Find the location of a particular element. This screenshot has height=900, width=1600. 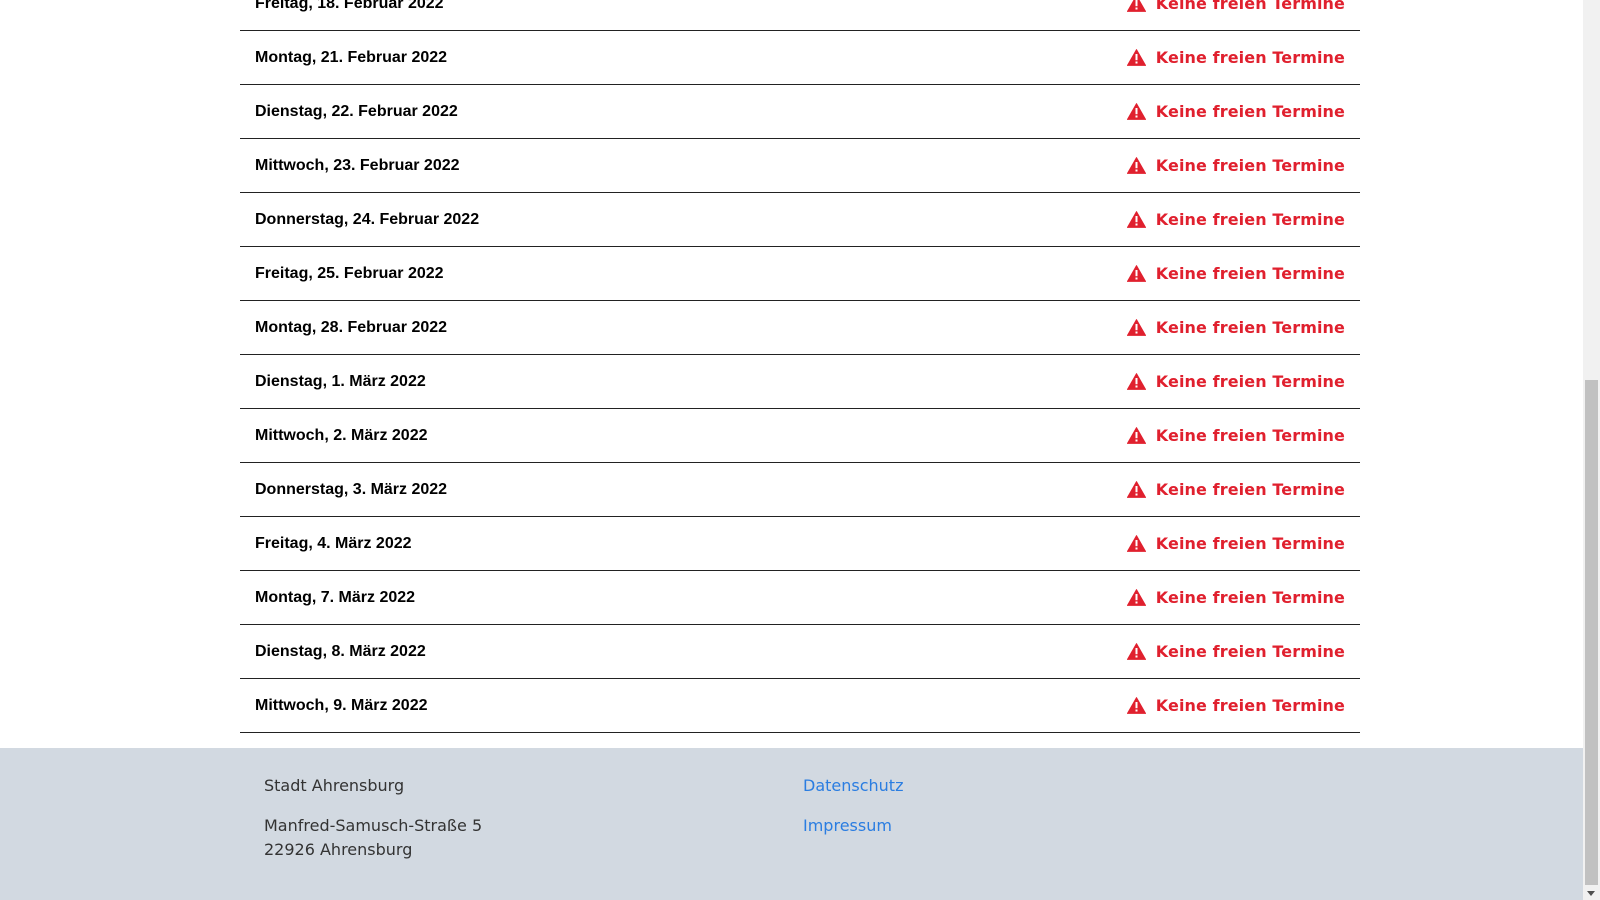

scroll-down-arrow-icon is located at coordinates (1591, 893).